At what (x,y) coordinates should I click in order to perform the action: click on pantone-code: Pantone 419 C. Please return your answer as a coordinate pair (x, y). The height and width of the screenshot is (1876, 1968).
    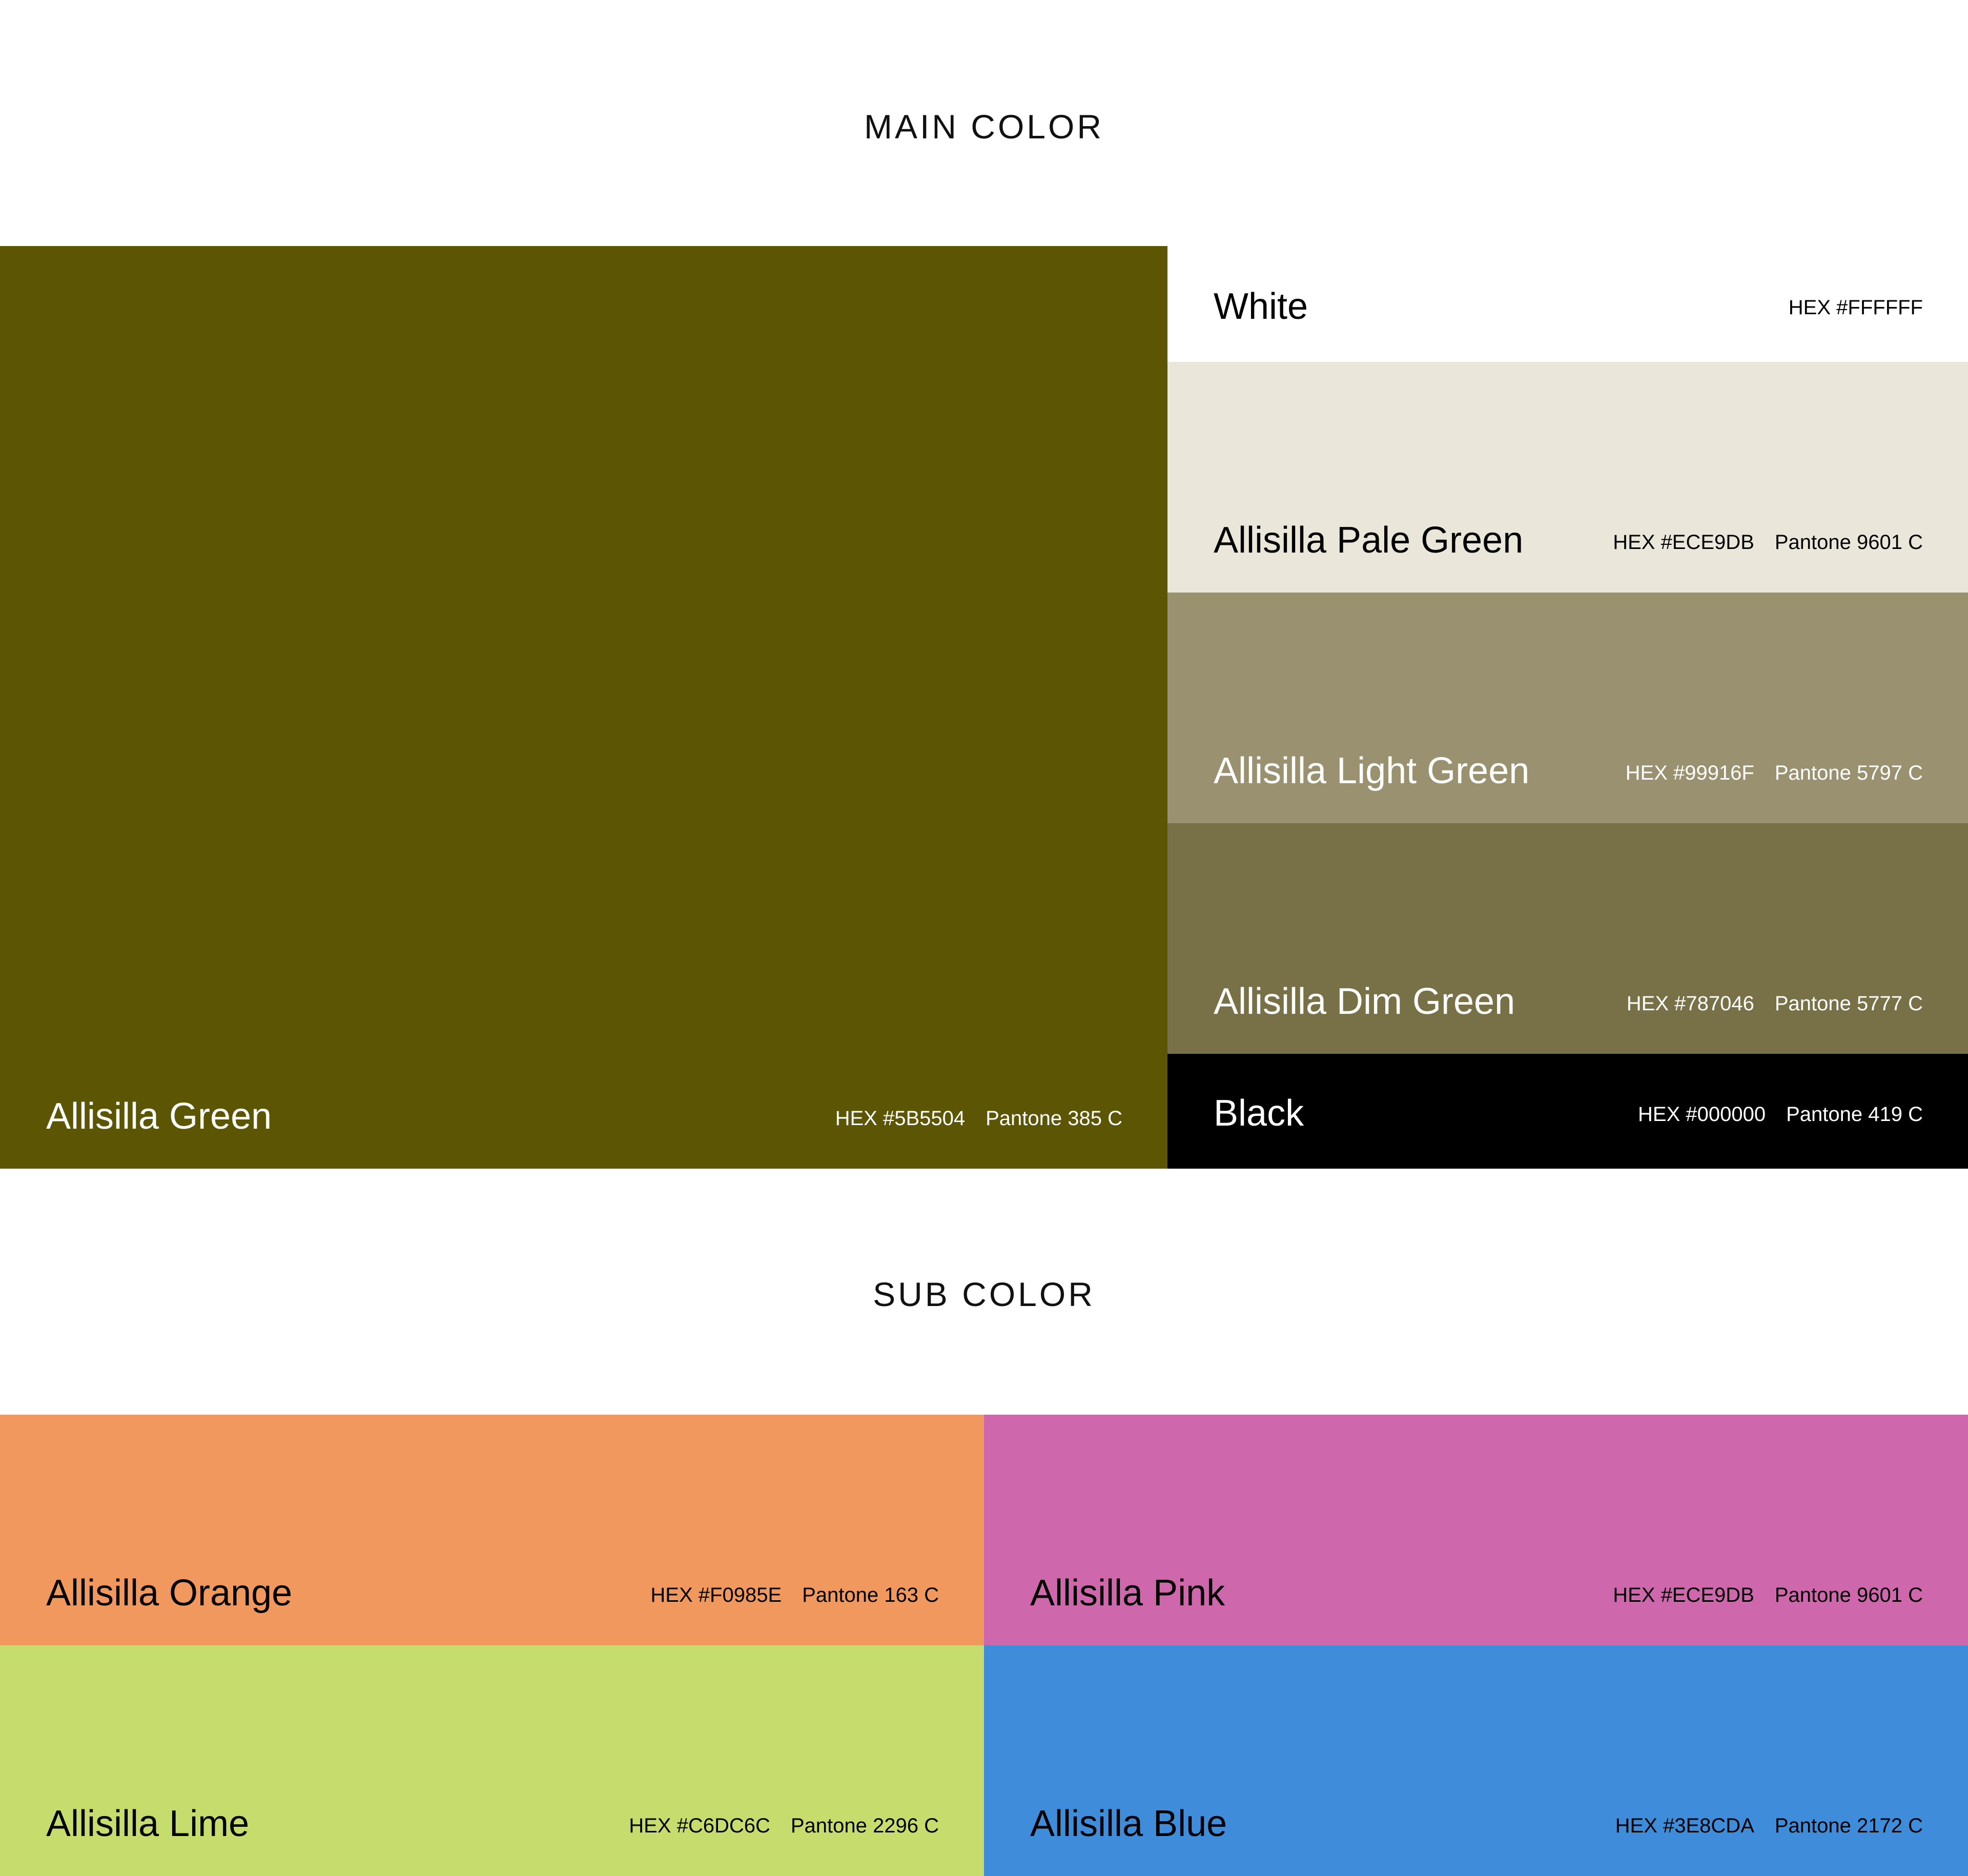
    Looking at the image, I should click on (1854, 1114).